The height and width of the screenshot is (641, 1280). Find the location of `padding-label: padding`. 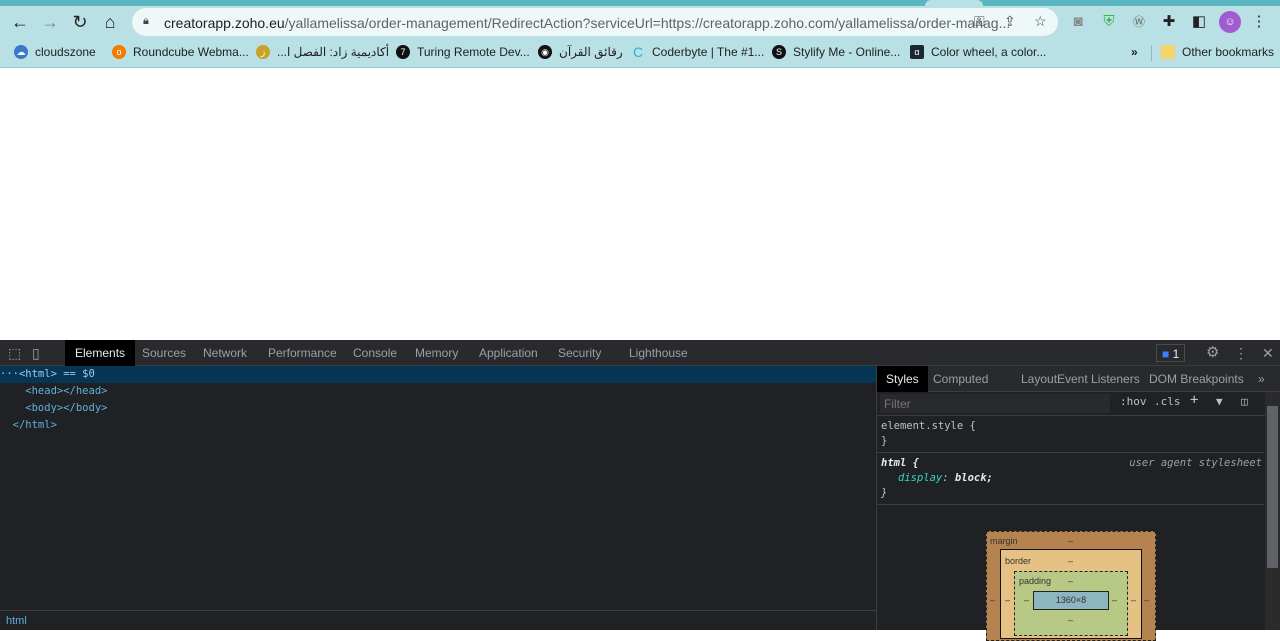

padding-label: padding is located at coordinates (1035, 581).